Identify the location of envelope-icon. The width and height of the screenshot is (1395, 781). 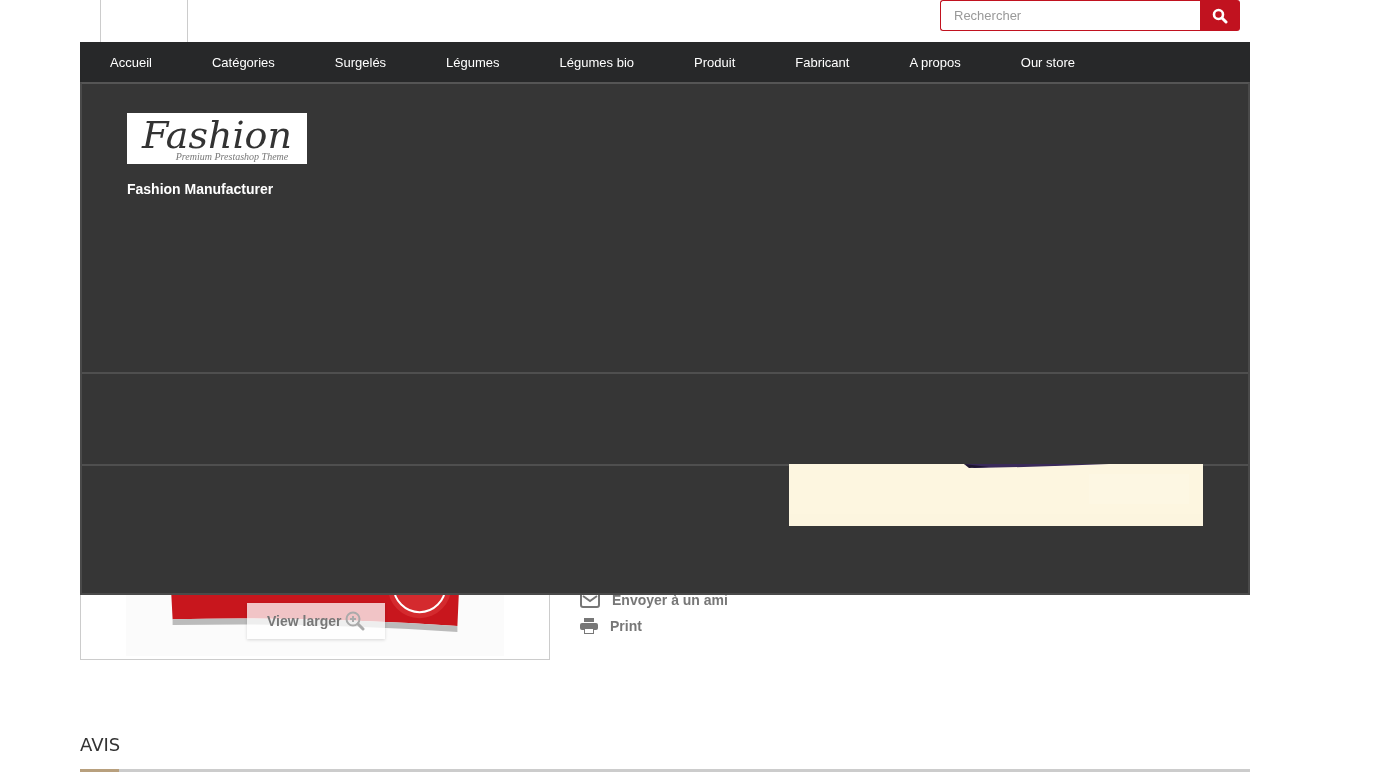
(590, 600).